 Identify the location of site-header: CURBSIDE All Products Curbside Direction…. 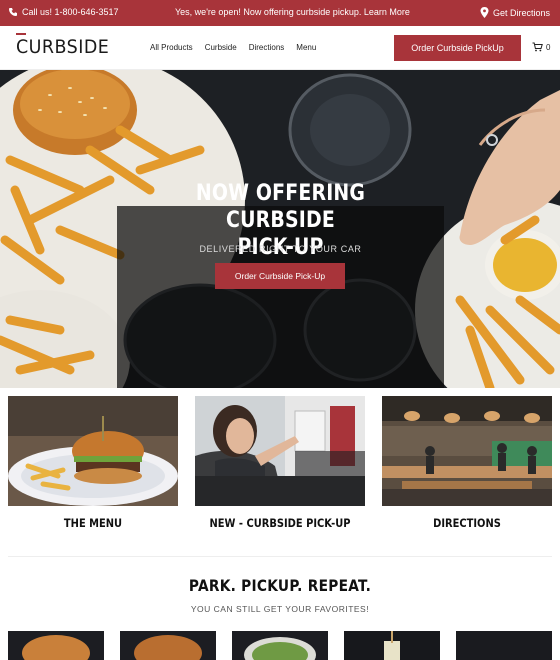
(280, 48).